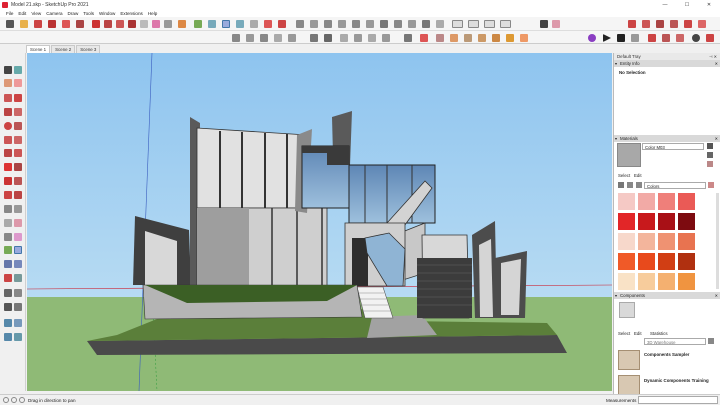 The image size is (720, 405). I want to click on components-header: ▾ Components ✕, so click(667, 295).